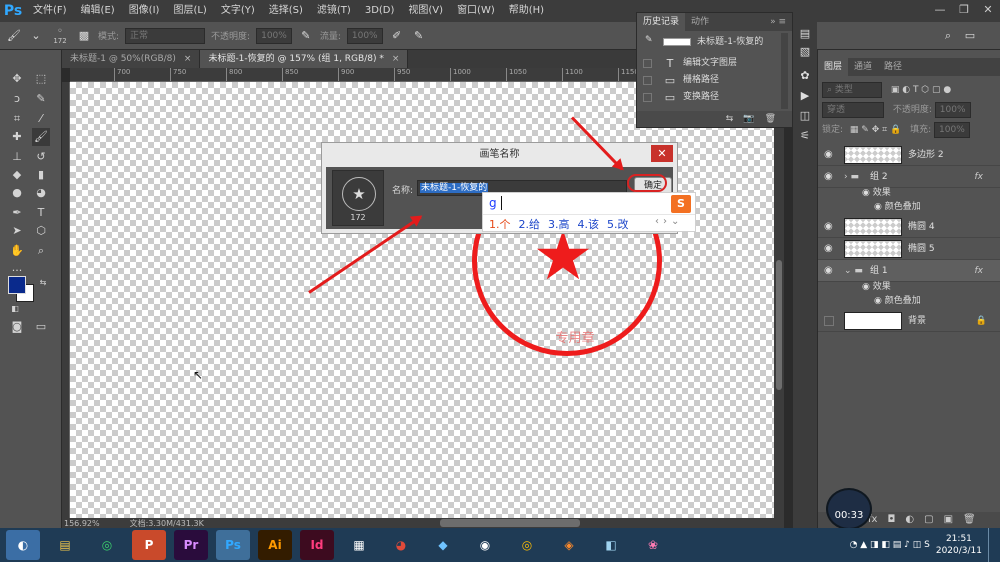 This screenshot has height=562, width=1000. I want to click on dodge-tool-icon: ◕, so click(41, 193).